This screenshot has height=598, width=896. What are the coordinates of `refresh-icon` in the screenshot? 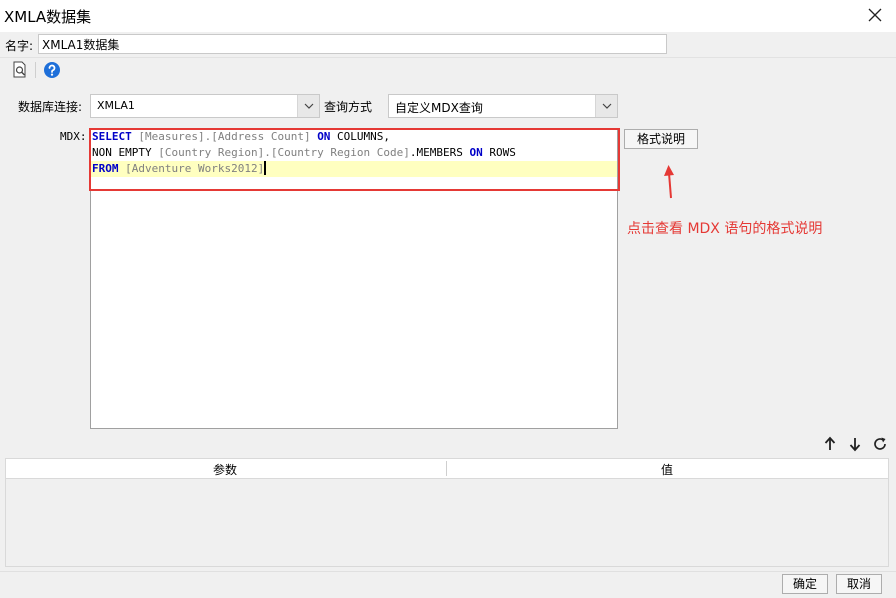 It's located at (880, 443).